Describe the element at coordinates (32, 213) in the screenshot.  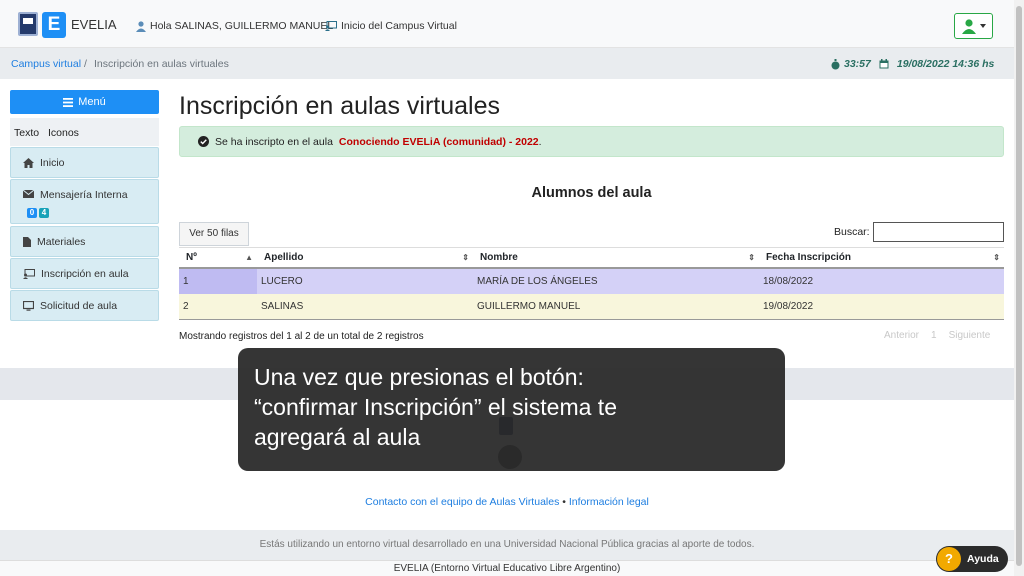
I see `unread-badge: 0` at that location.